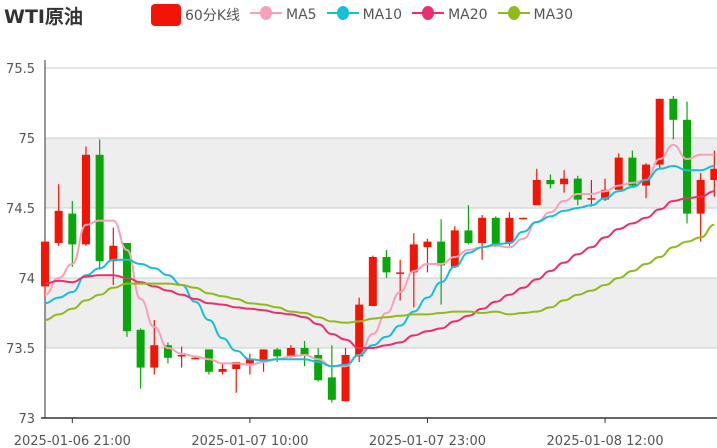  What do you see at coordinates (427, 441) in the screenshot?
I see `x-tick-label: 2025-01-07 23:00` at bounding box center [427, 441].